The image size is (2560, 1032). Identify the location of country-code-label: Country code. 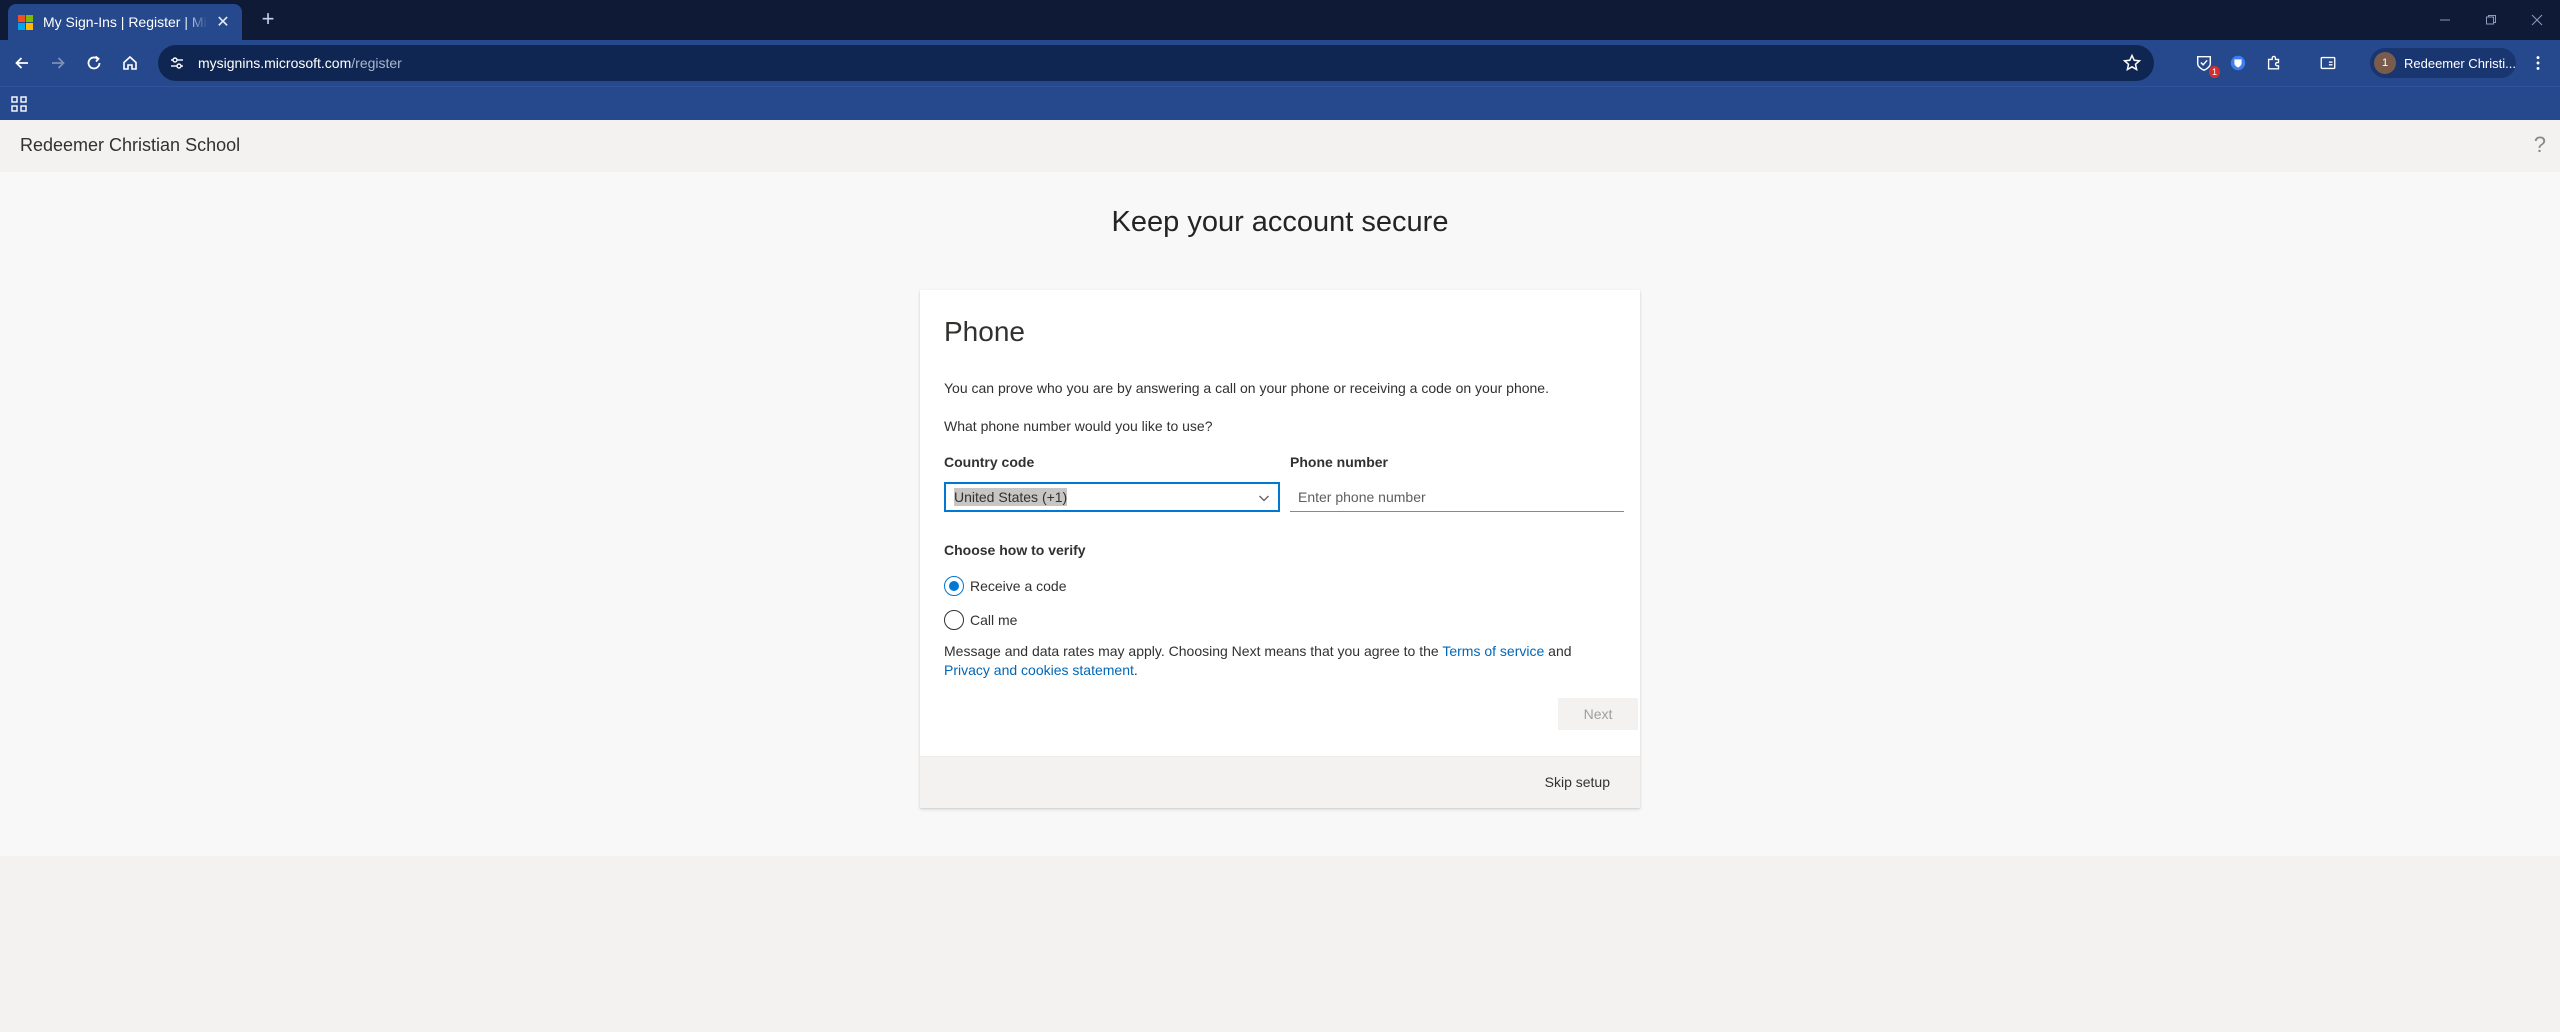
(989, 462).